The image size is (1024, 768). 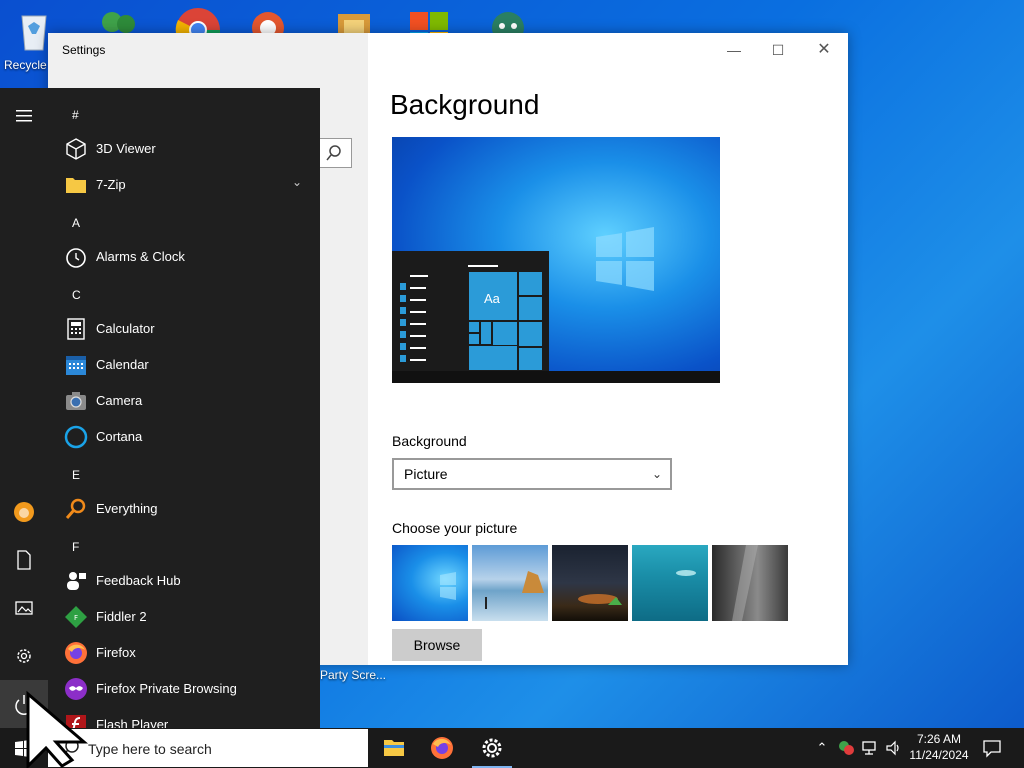 What do you see at coordinates (119, 400) in the screenshot?
I see `app-label: Camera` at bounding box center [119, 400].